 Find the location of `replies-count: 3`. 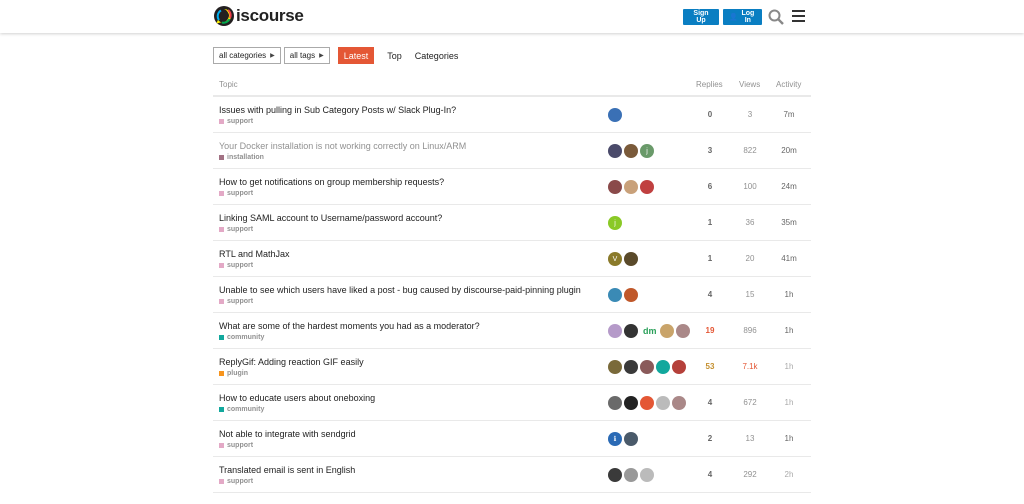

replies-count: 3 is located at coordinates (710, 150).